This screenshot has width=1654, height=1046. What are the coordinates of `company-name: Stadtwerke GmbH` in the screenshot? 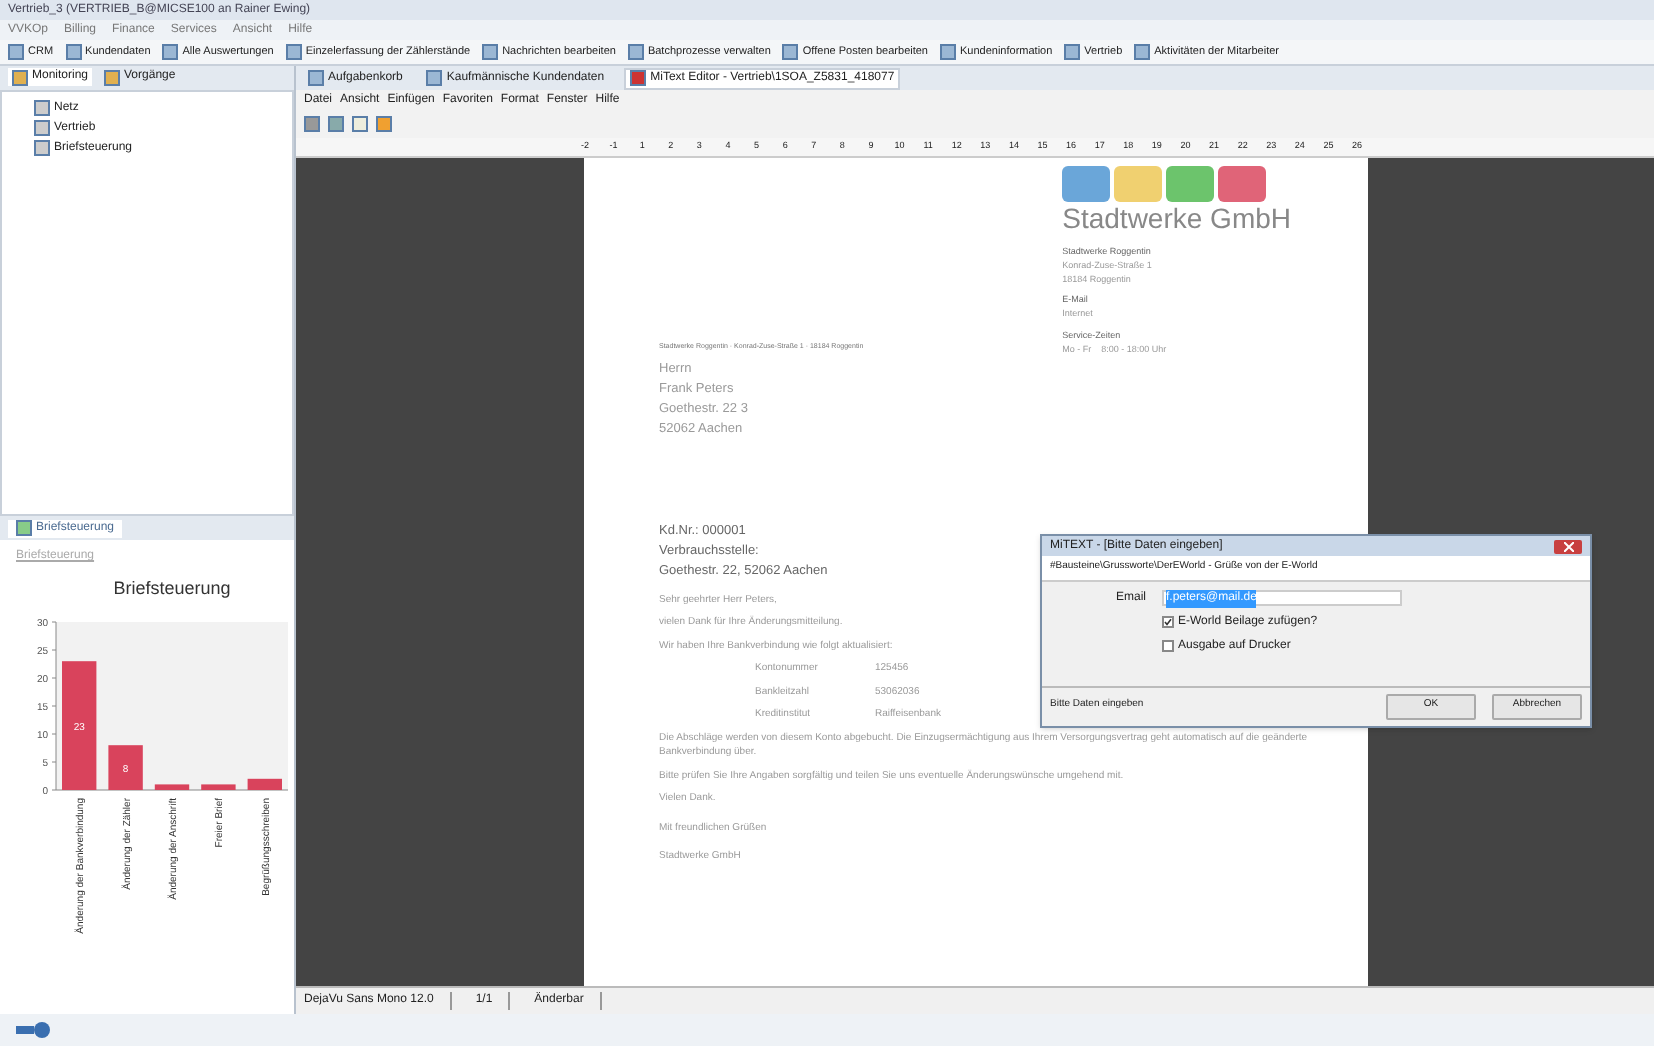 It's located at (1176, 218).